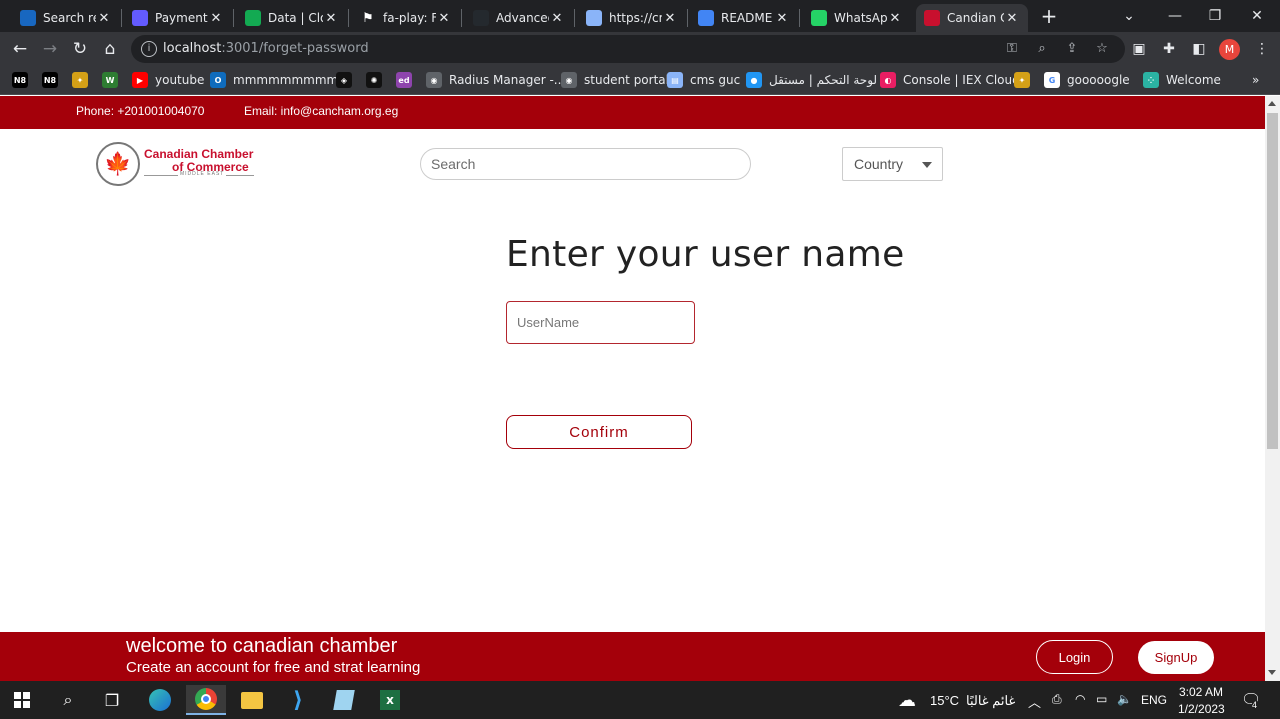  What do you see at coordinates (206, 700) in the screenshot?
I see `chrome-icon` at bounding box center [206, 700].